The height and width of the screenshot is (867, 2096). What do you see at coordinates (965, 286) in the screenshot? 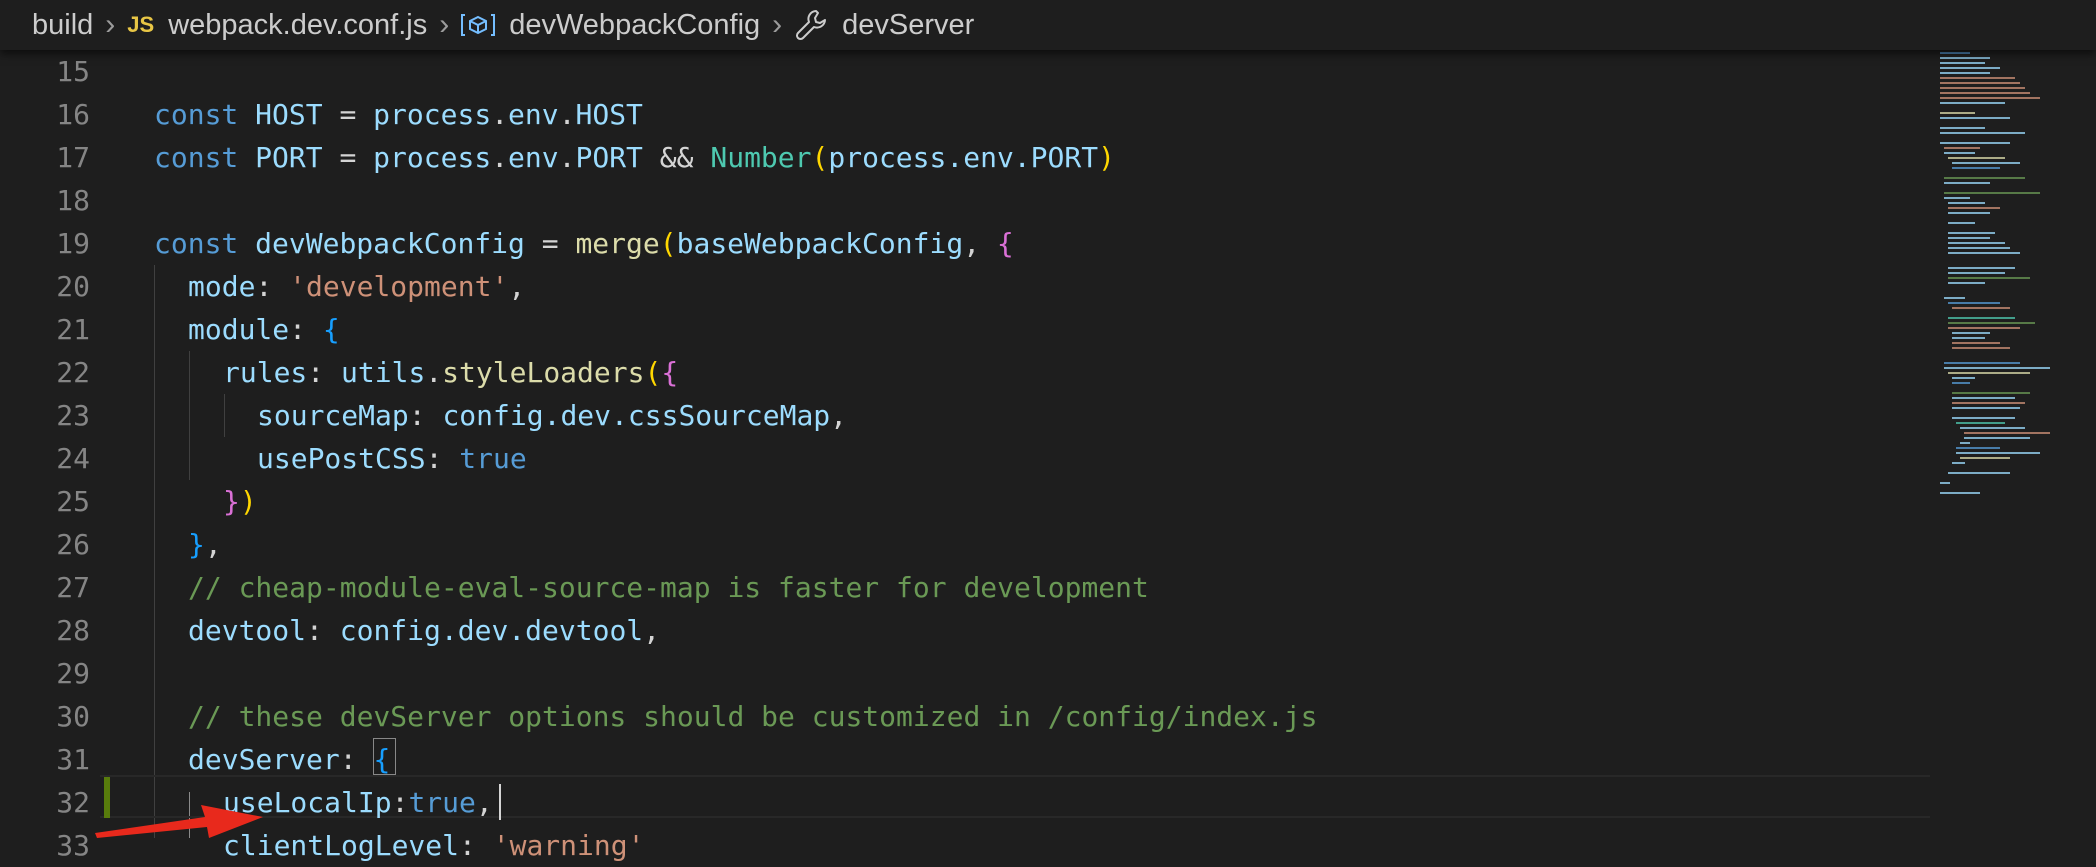
I see `code-line: 20 mode: 'development',` at bounding box center [965, 286].